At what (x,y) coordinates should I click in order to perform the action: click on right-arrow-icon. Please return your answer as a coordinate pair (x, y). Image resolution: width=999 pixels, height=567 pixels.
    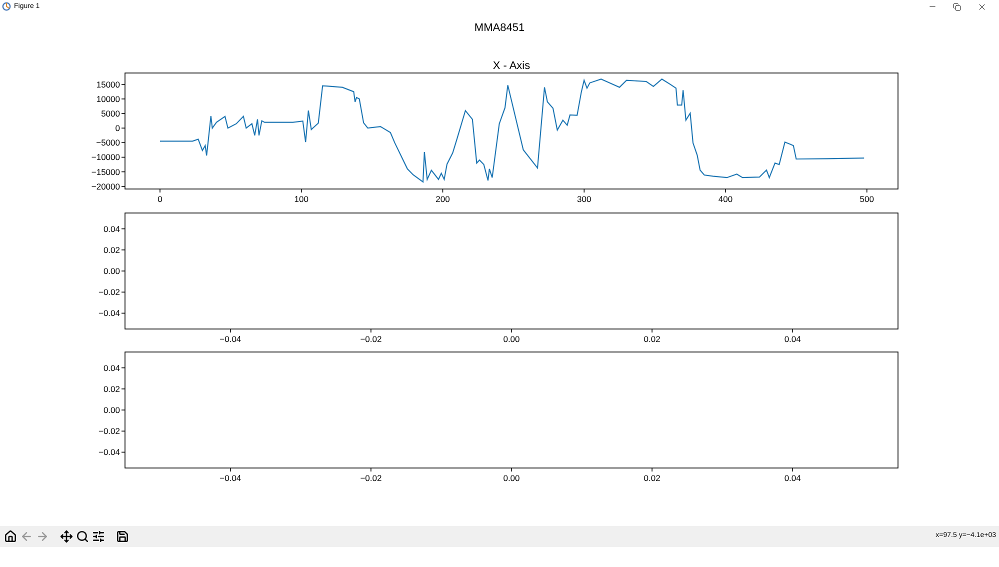
    Looking at the image, I should click on (42, 536).